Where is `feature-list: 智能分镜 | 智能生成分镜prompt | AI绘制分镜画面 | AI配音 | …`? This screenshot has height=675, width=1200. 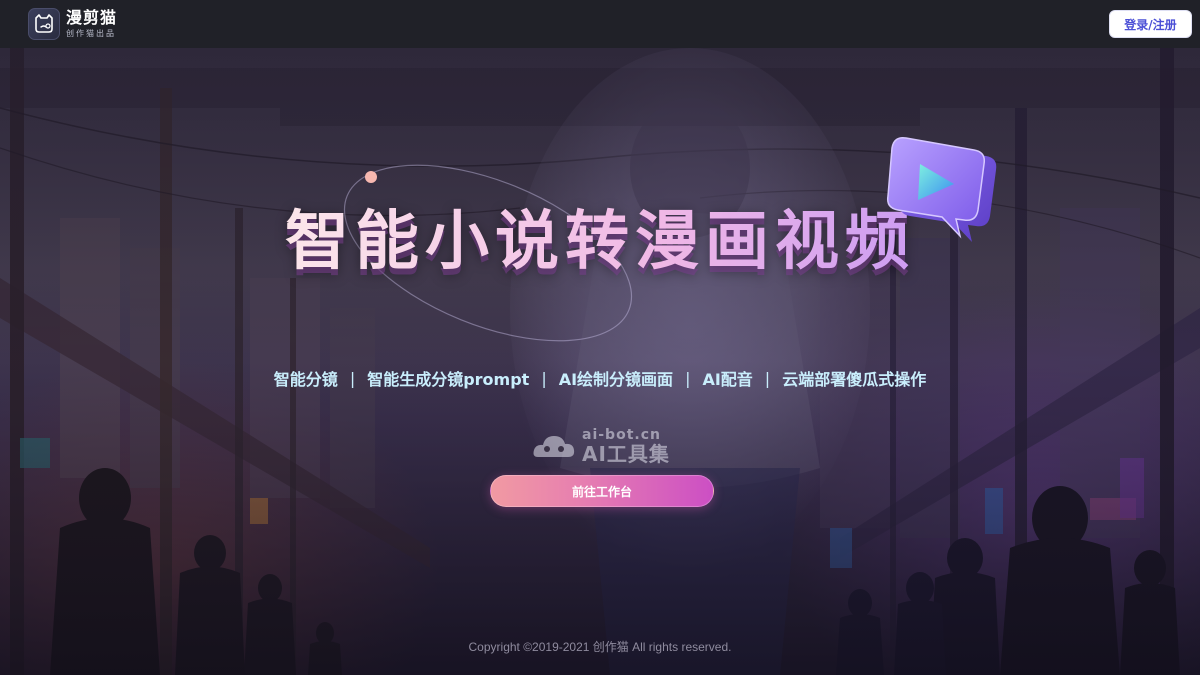
feature-list: 智能分镜 | 智能生成分镜prompt | AI绘制分镜画面 | AI配音 | … is located at coordinates (600, 378).